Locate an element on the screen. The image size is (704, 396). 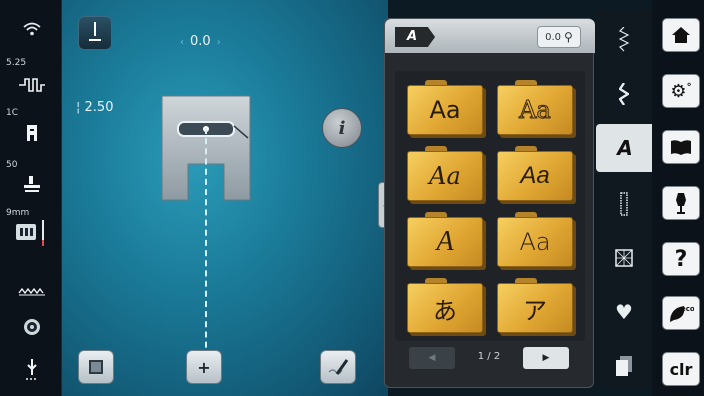
font-folder-outline: Aa is located at coordinates (535, 107).